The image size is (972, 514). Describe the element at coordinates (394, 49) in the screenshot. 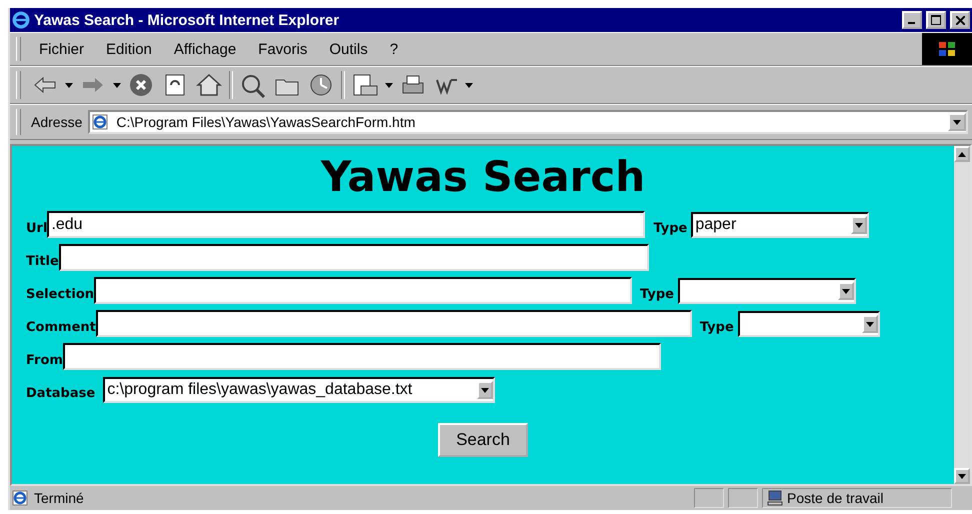

I see `menu-item: ?` at that location.